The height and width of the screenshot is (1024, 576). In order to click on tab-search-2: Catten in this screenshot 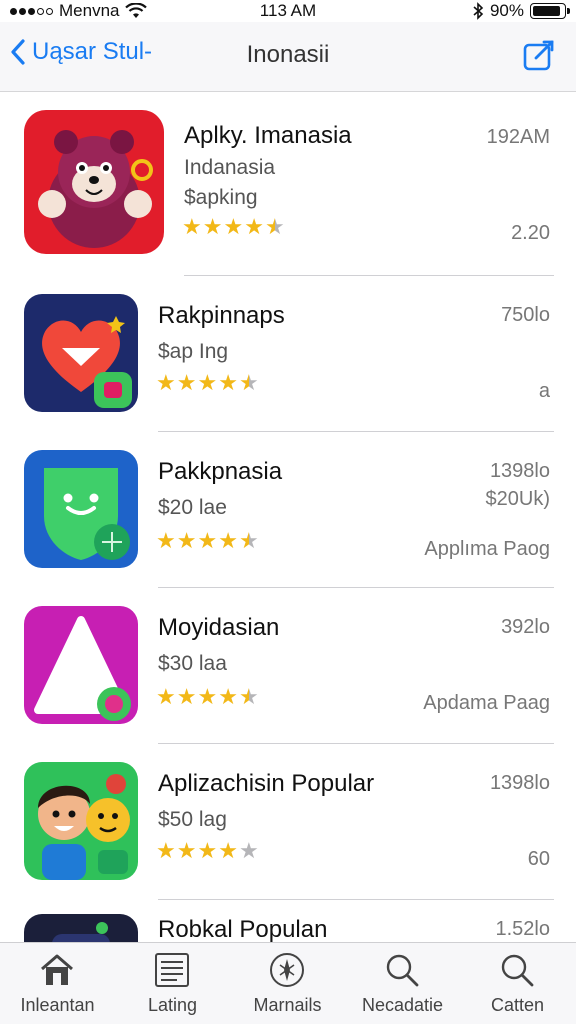, I will do `click(517, 983)`.